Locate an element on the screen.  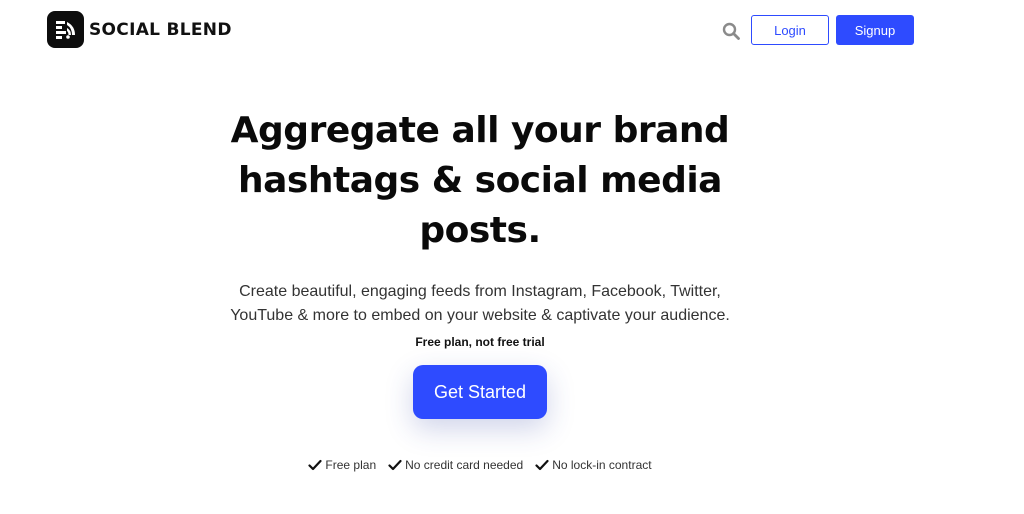
feature-label: Free plan is located at coordinates (351, 465).